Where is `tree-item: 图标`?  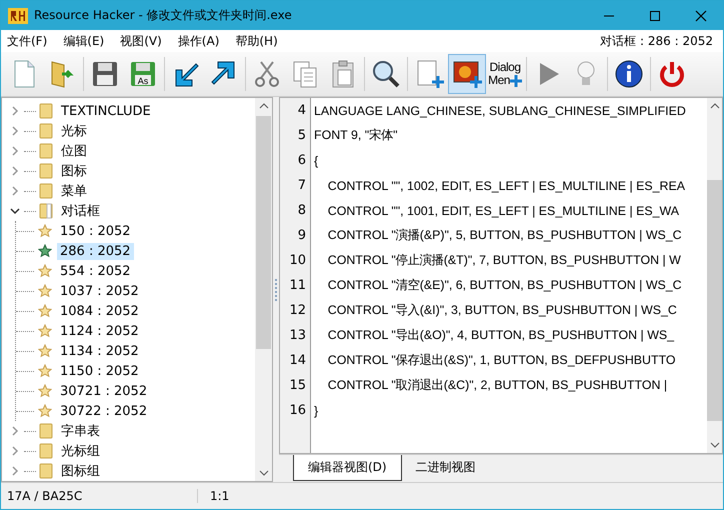 tree-item: 图标 is located at coordinates (74, 171).